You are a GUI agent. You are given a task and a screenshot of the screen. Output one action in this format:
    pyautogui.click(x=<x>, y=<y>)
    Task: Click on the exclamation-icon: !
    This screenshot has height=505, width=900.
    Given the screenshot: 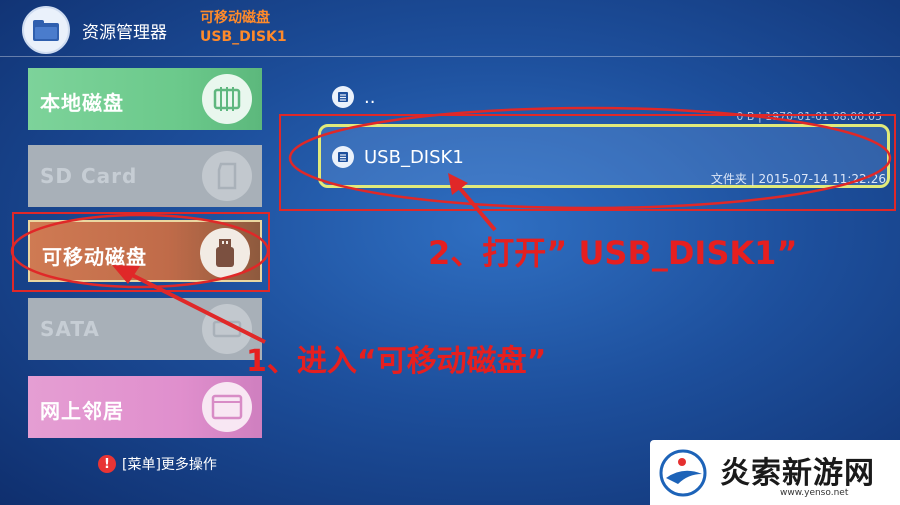 What is the action you would take?
    pyautogui.click(x=107, y=464)
    